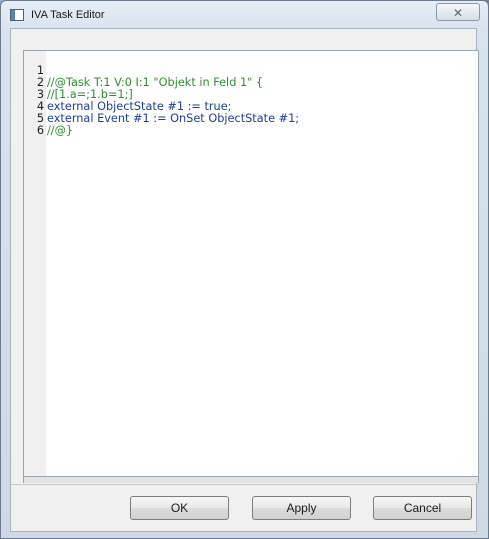 The height and width of the screenshot is (539, 489). What do you see at coordinates (17, 15) in the screenshot?
I see `window-icon` at bounding box center [17, 15].